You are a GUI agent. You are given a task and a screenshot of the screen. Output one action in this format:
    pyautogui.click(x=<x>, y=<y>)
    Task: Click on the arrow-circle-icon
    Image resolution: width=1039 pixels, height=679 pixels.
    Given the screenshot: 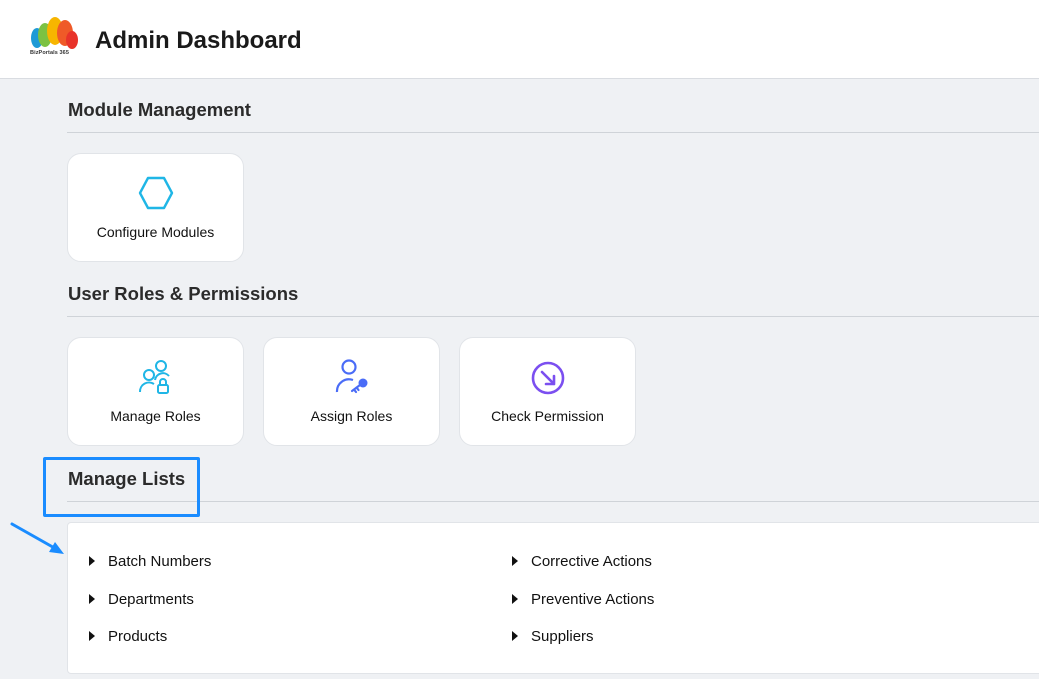 What is the action you would take?
    pyautogui.click(x=547, y=378)
    